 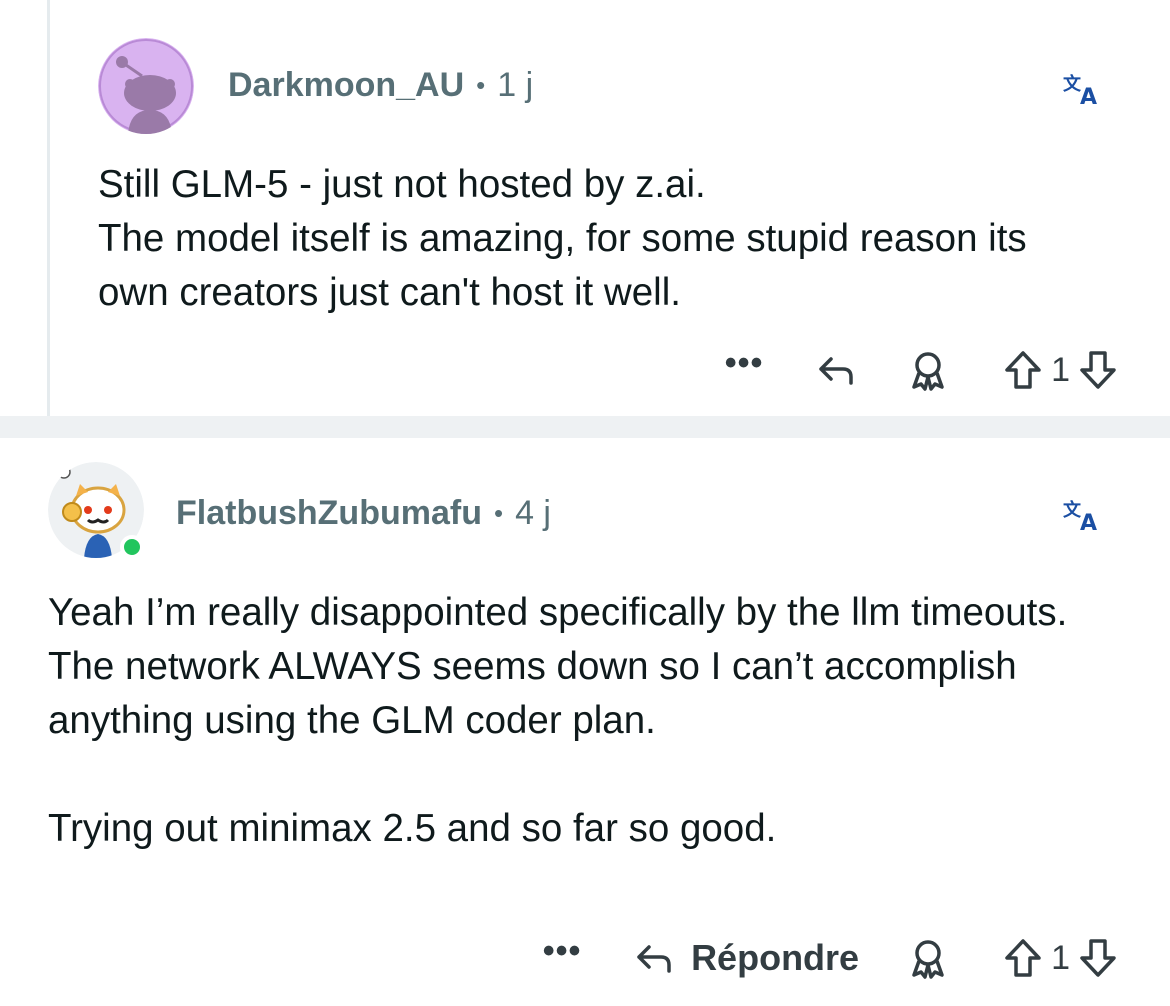 I want to click on username: FlatbushZubumafu, so click(x=329, y=513).